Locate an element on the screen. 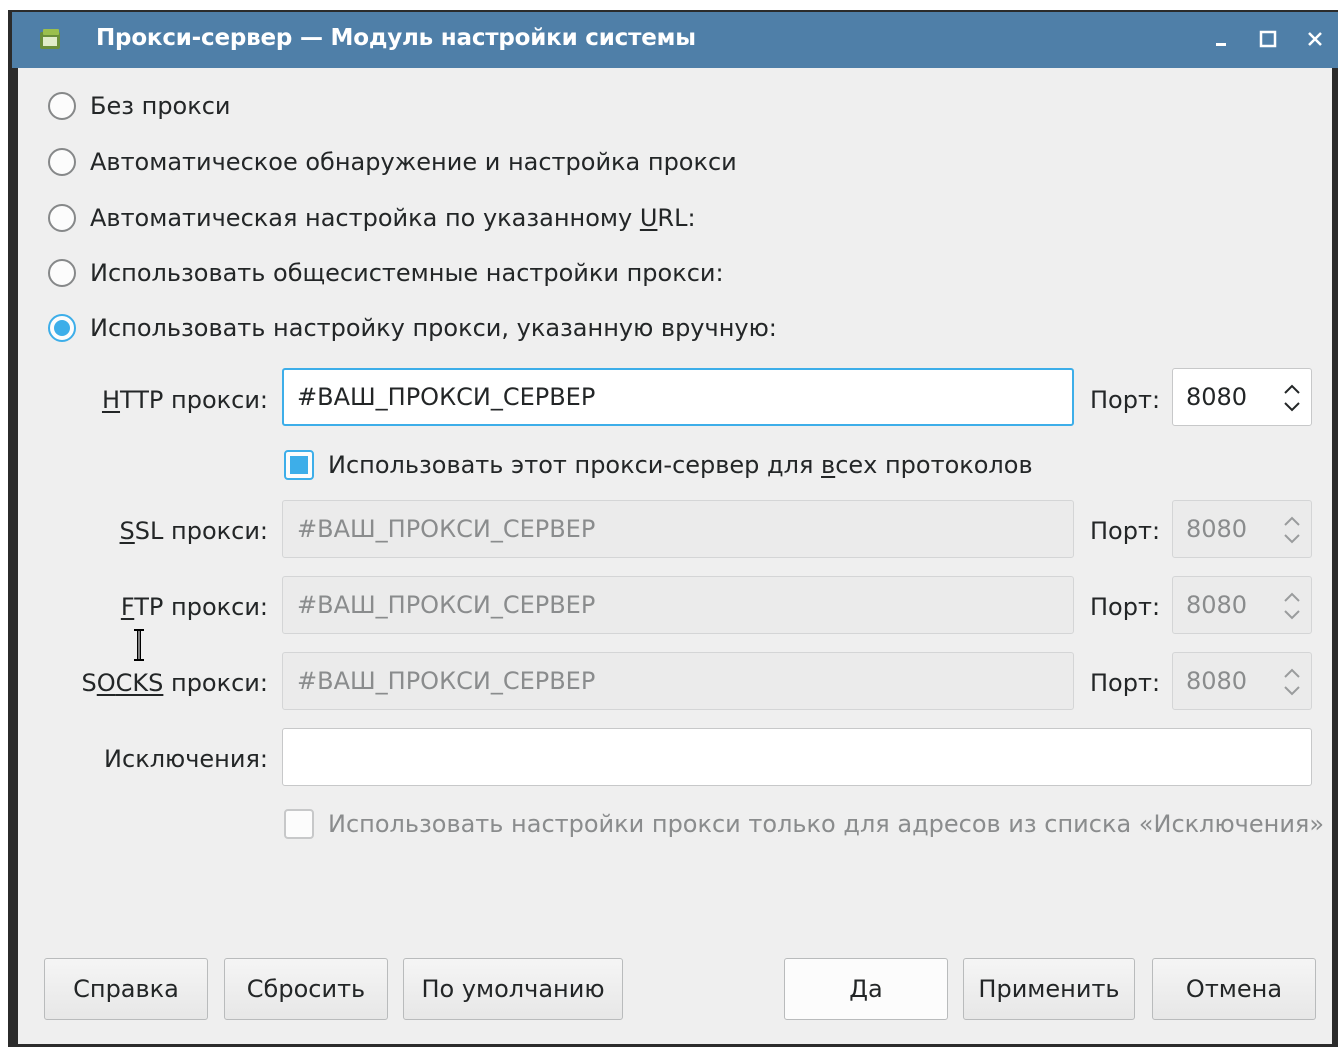 The height and width of the screenshot is (1047, 1338). ok-button: Да is located at coordinates (866, 989).